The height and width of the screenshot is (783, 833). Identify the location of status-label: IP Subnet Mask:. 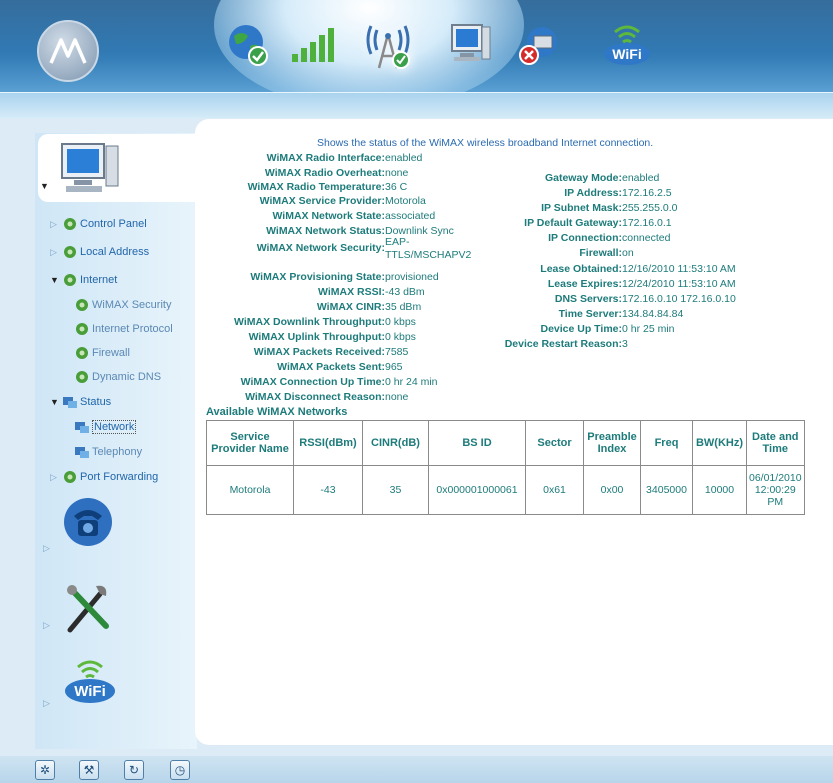
(581, 208).